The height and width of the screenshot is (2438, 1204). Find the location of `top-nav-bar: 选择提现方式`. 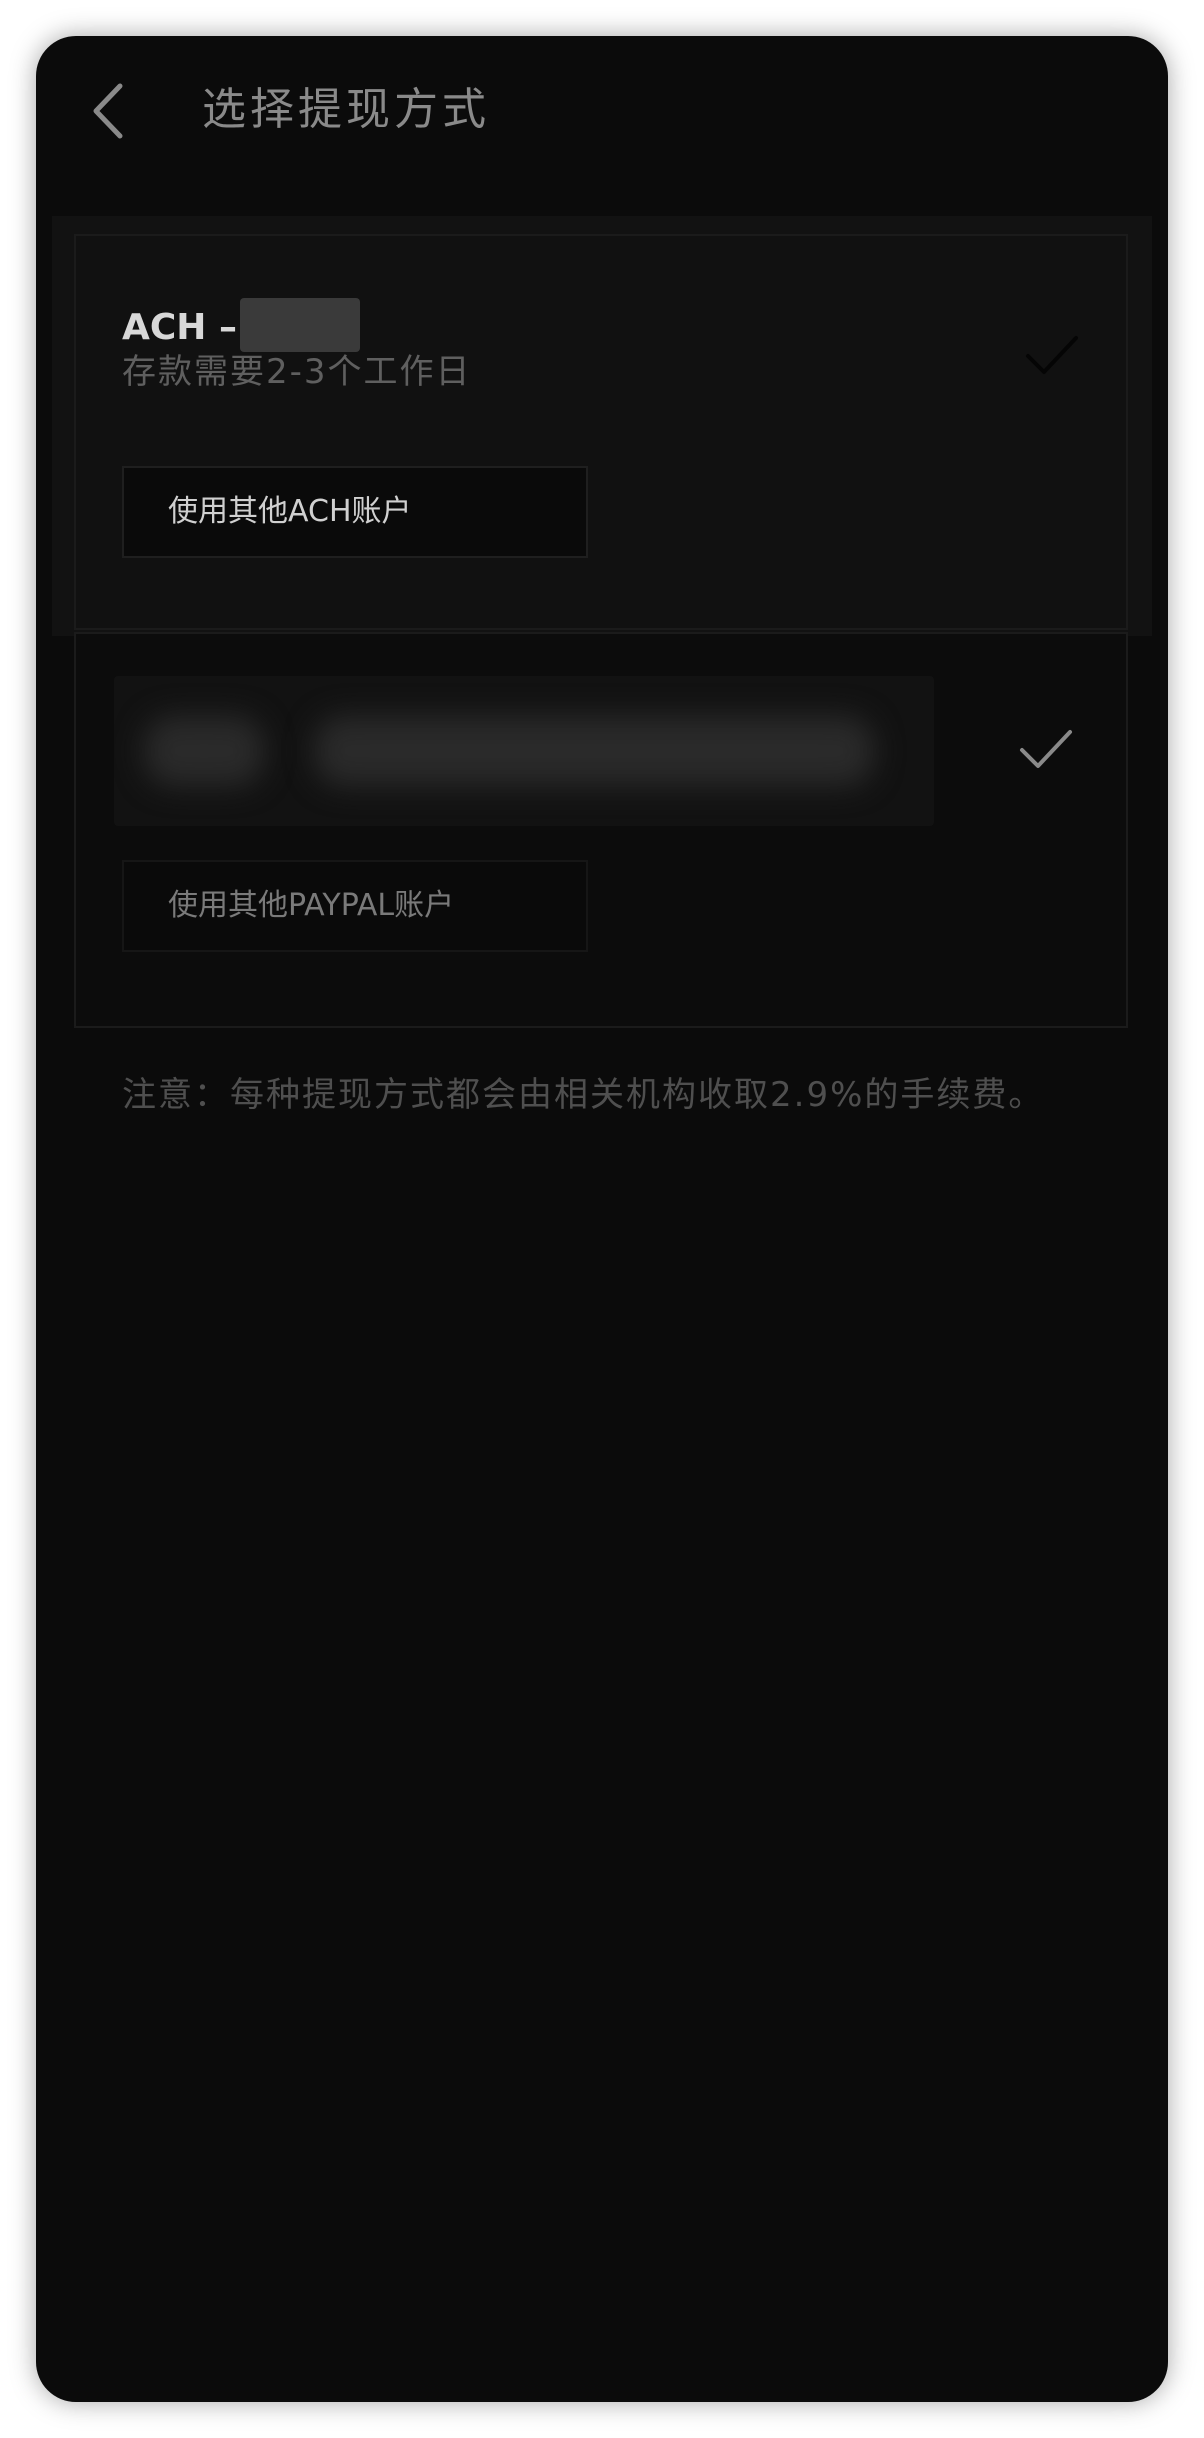

top-nav-bar: 选择提现方式 is located at coordinates (602, 106).